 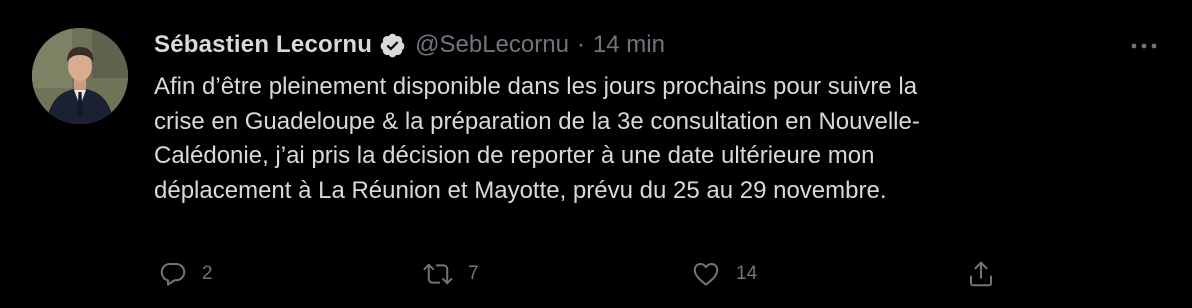 I want to click on reply-button: 2, so click(x=185, y=274).